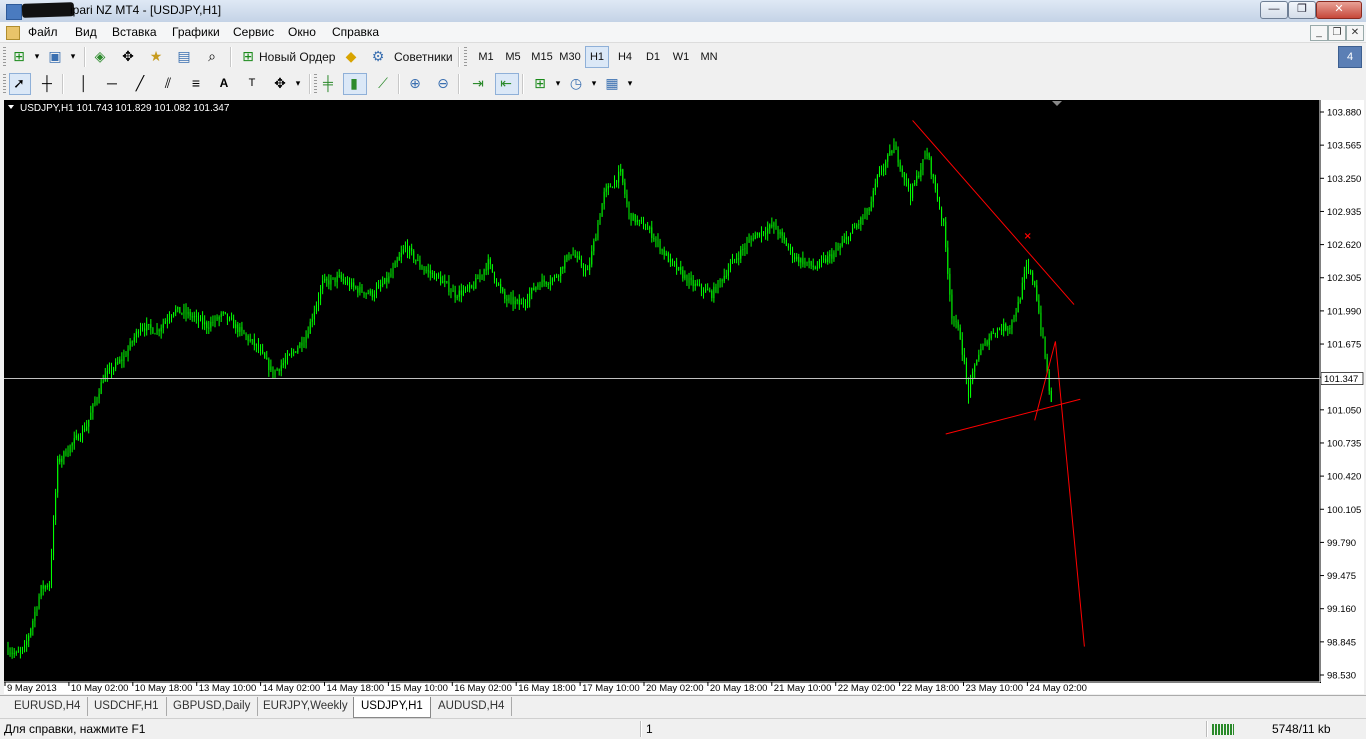  Describe the element at coordinates (383, 83) in the screenshot. I see `line-chart-icon: ⟋` at that location.